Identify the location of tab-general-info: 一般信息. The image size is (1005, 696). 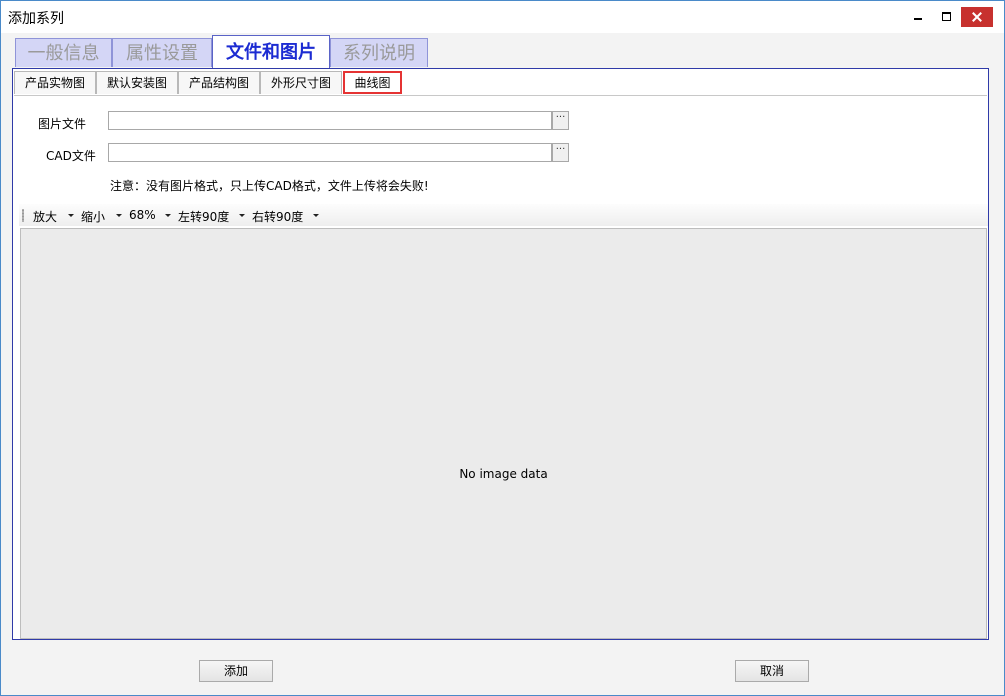
(63, 52).